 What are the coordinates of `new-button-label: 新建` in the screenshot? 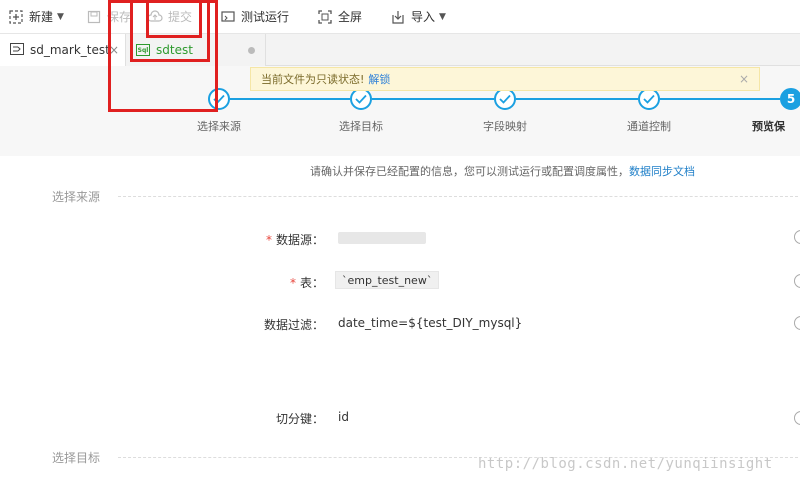 It's located at (41, 17).